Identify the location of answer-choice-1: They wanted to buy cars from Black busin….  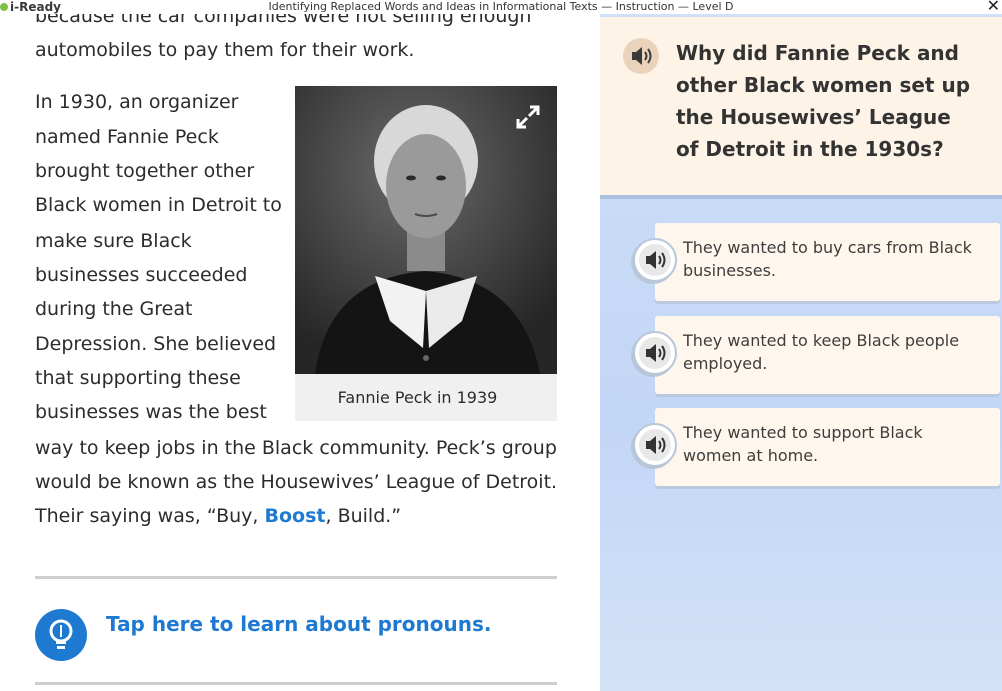
(816, 262).